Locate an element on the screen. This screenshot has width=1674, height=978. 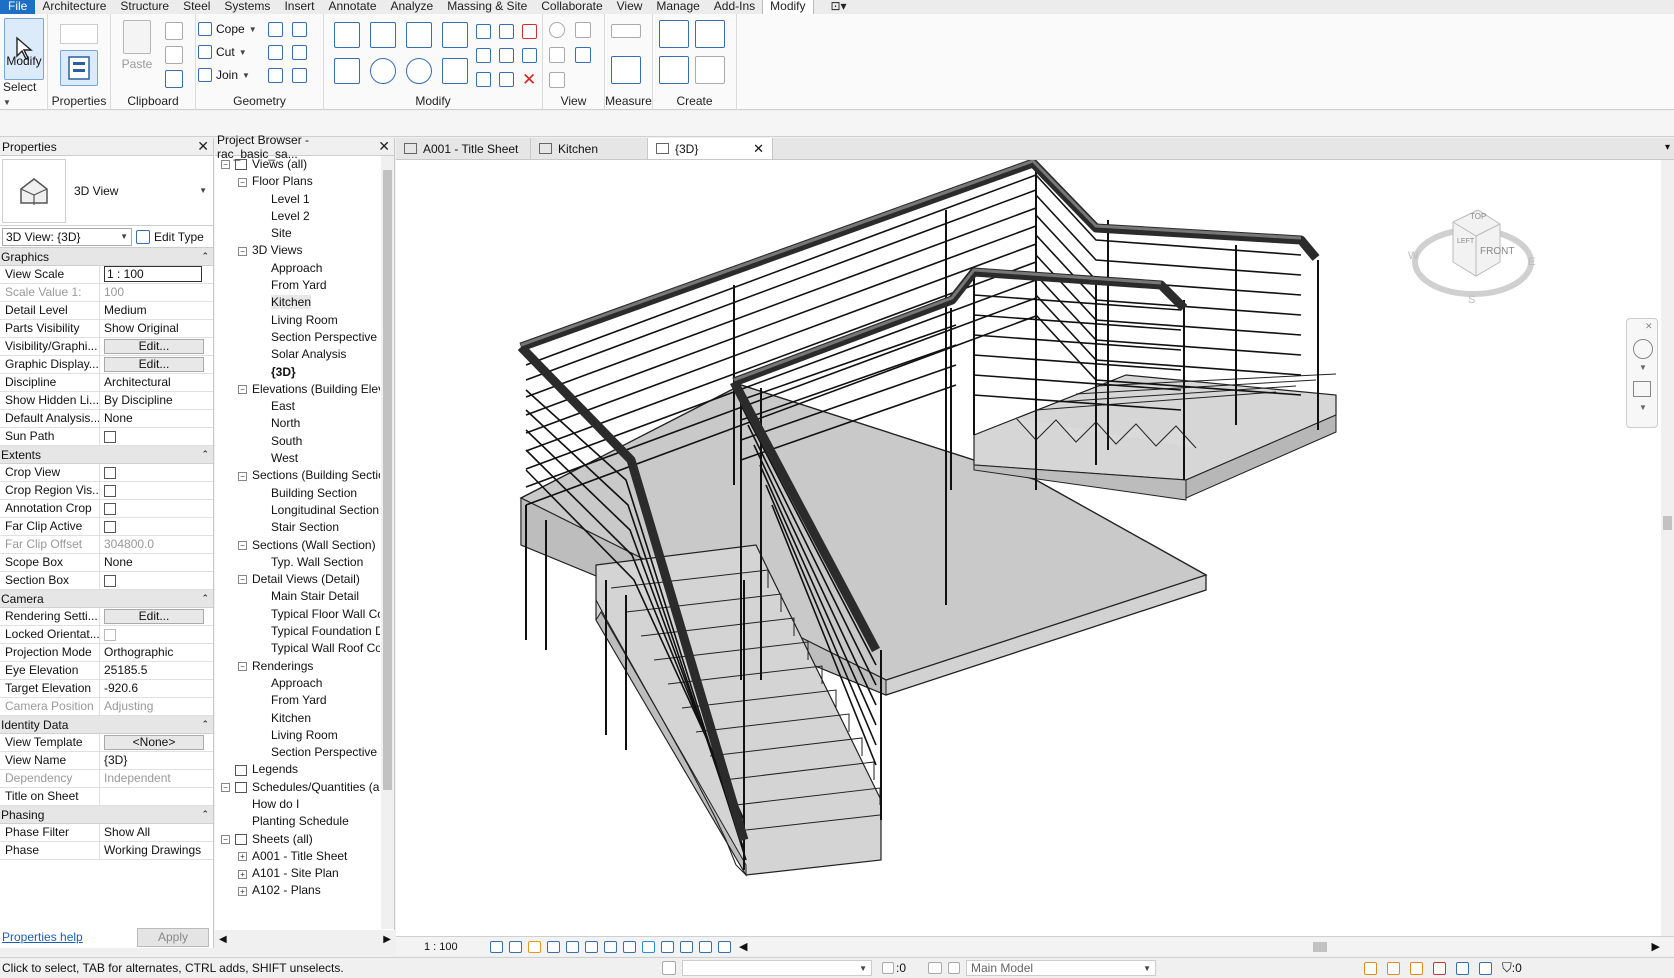
move-icon is located at coordinates (347, 71).